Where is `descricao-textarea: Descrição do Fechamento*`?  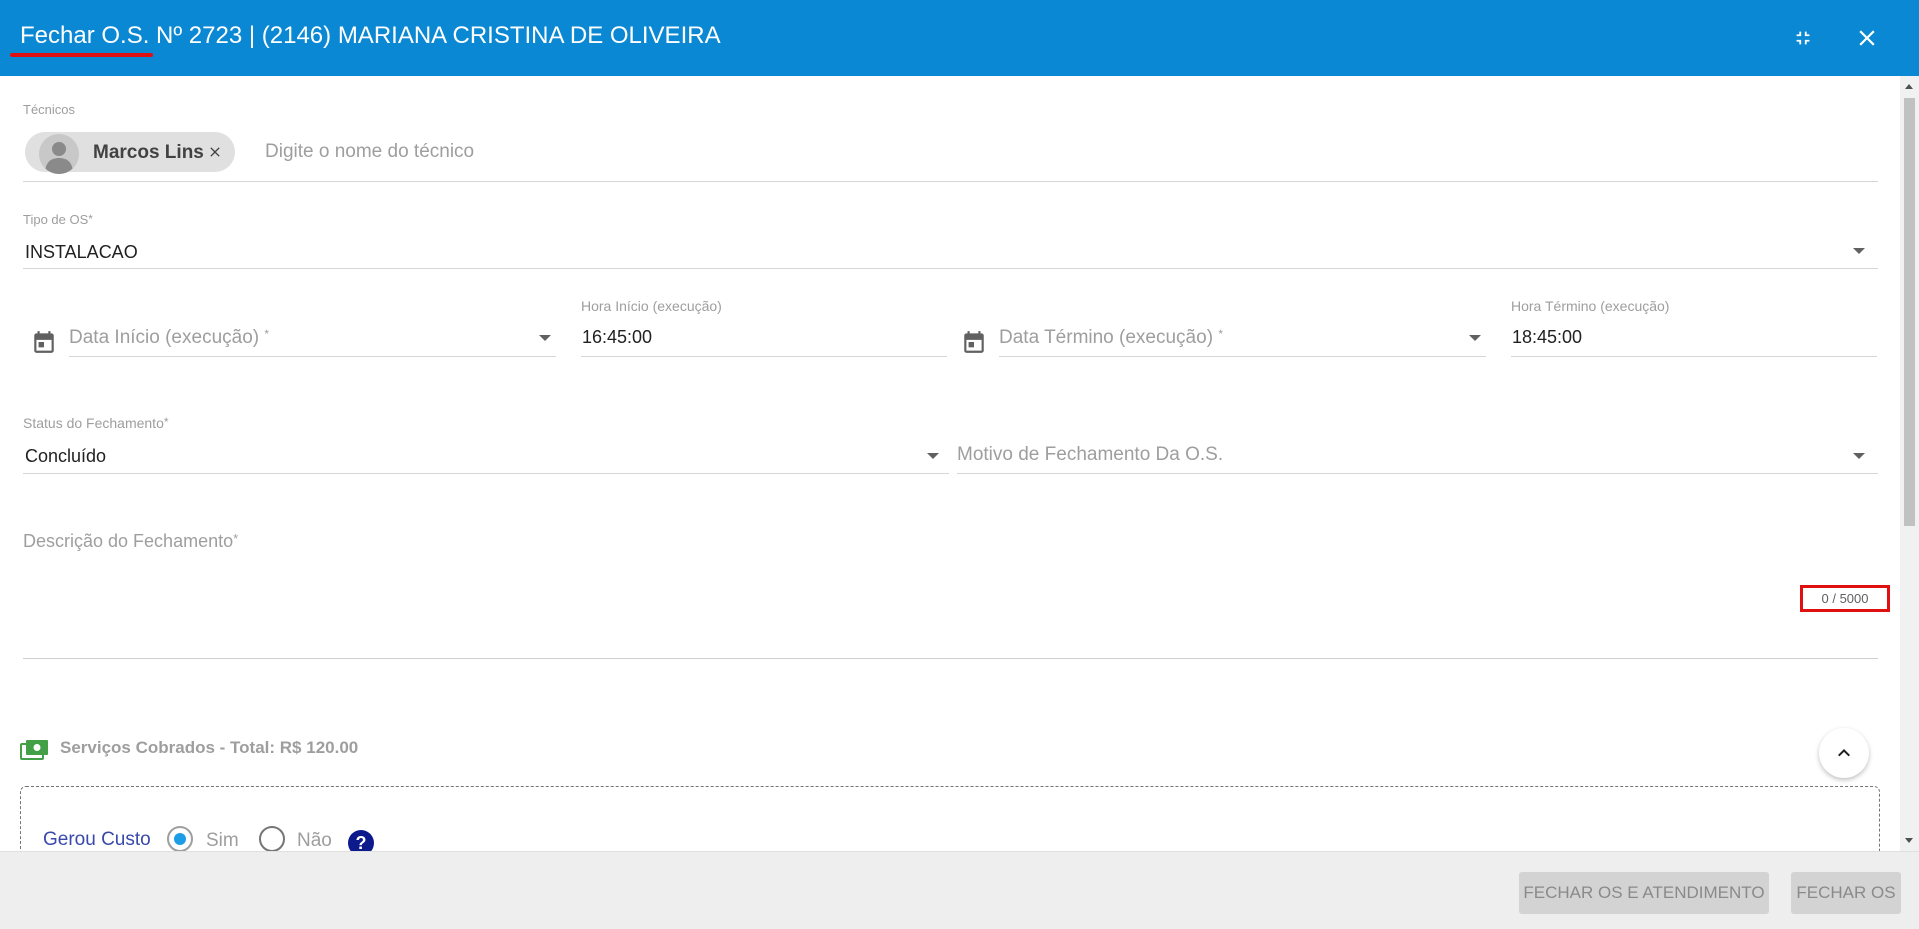
descricao-textarea: Descrição do Fechamento* is located at coordinates (130, 541).